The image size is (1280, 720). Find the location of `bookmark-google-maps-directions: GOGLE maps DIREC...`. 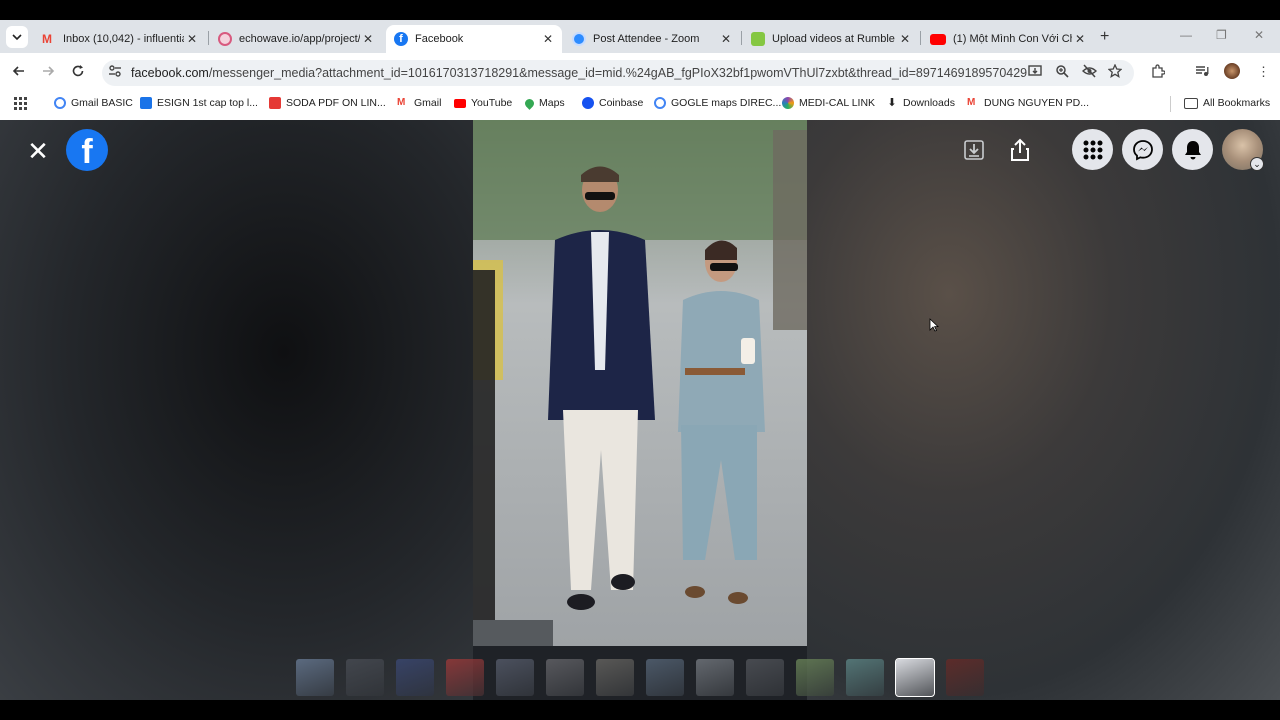

bookmark-google-maps-directions: GOGLE maps DIREC... is located at coordinates (717, 103).